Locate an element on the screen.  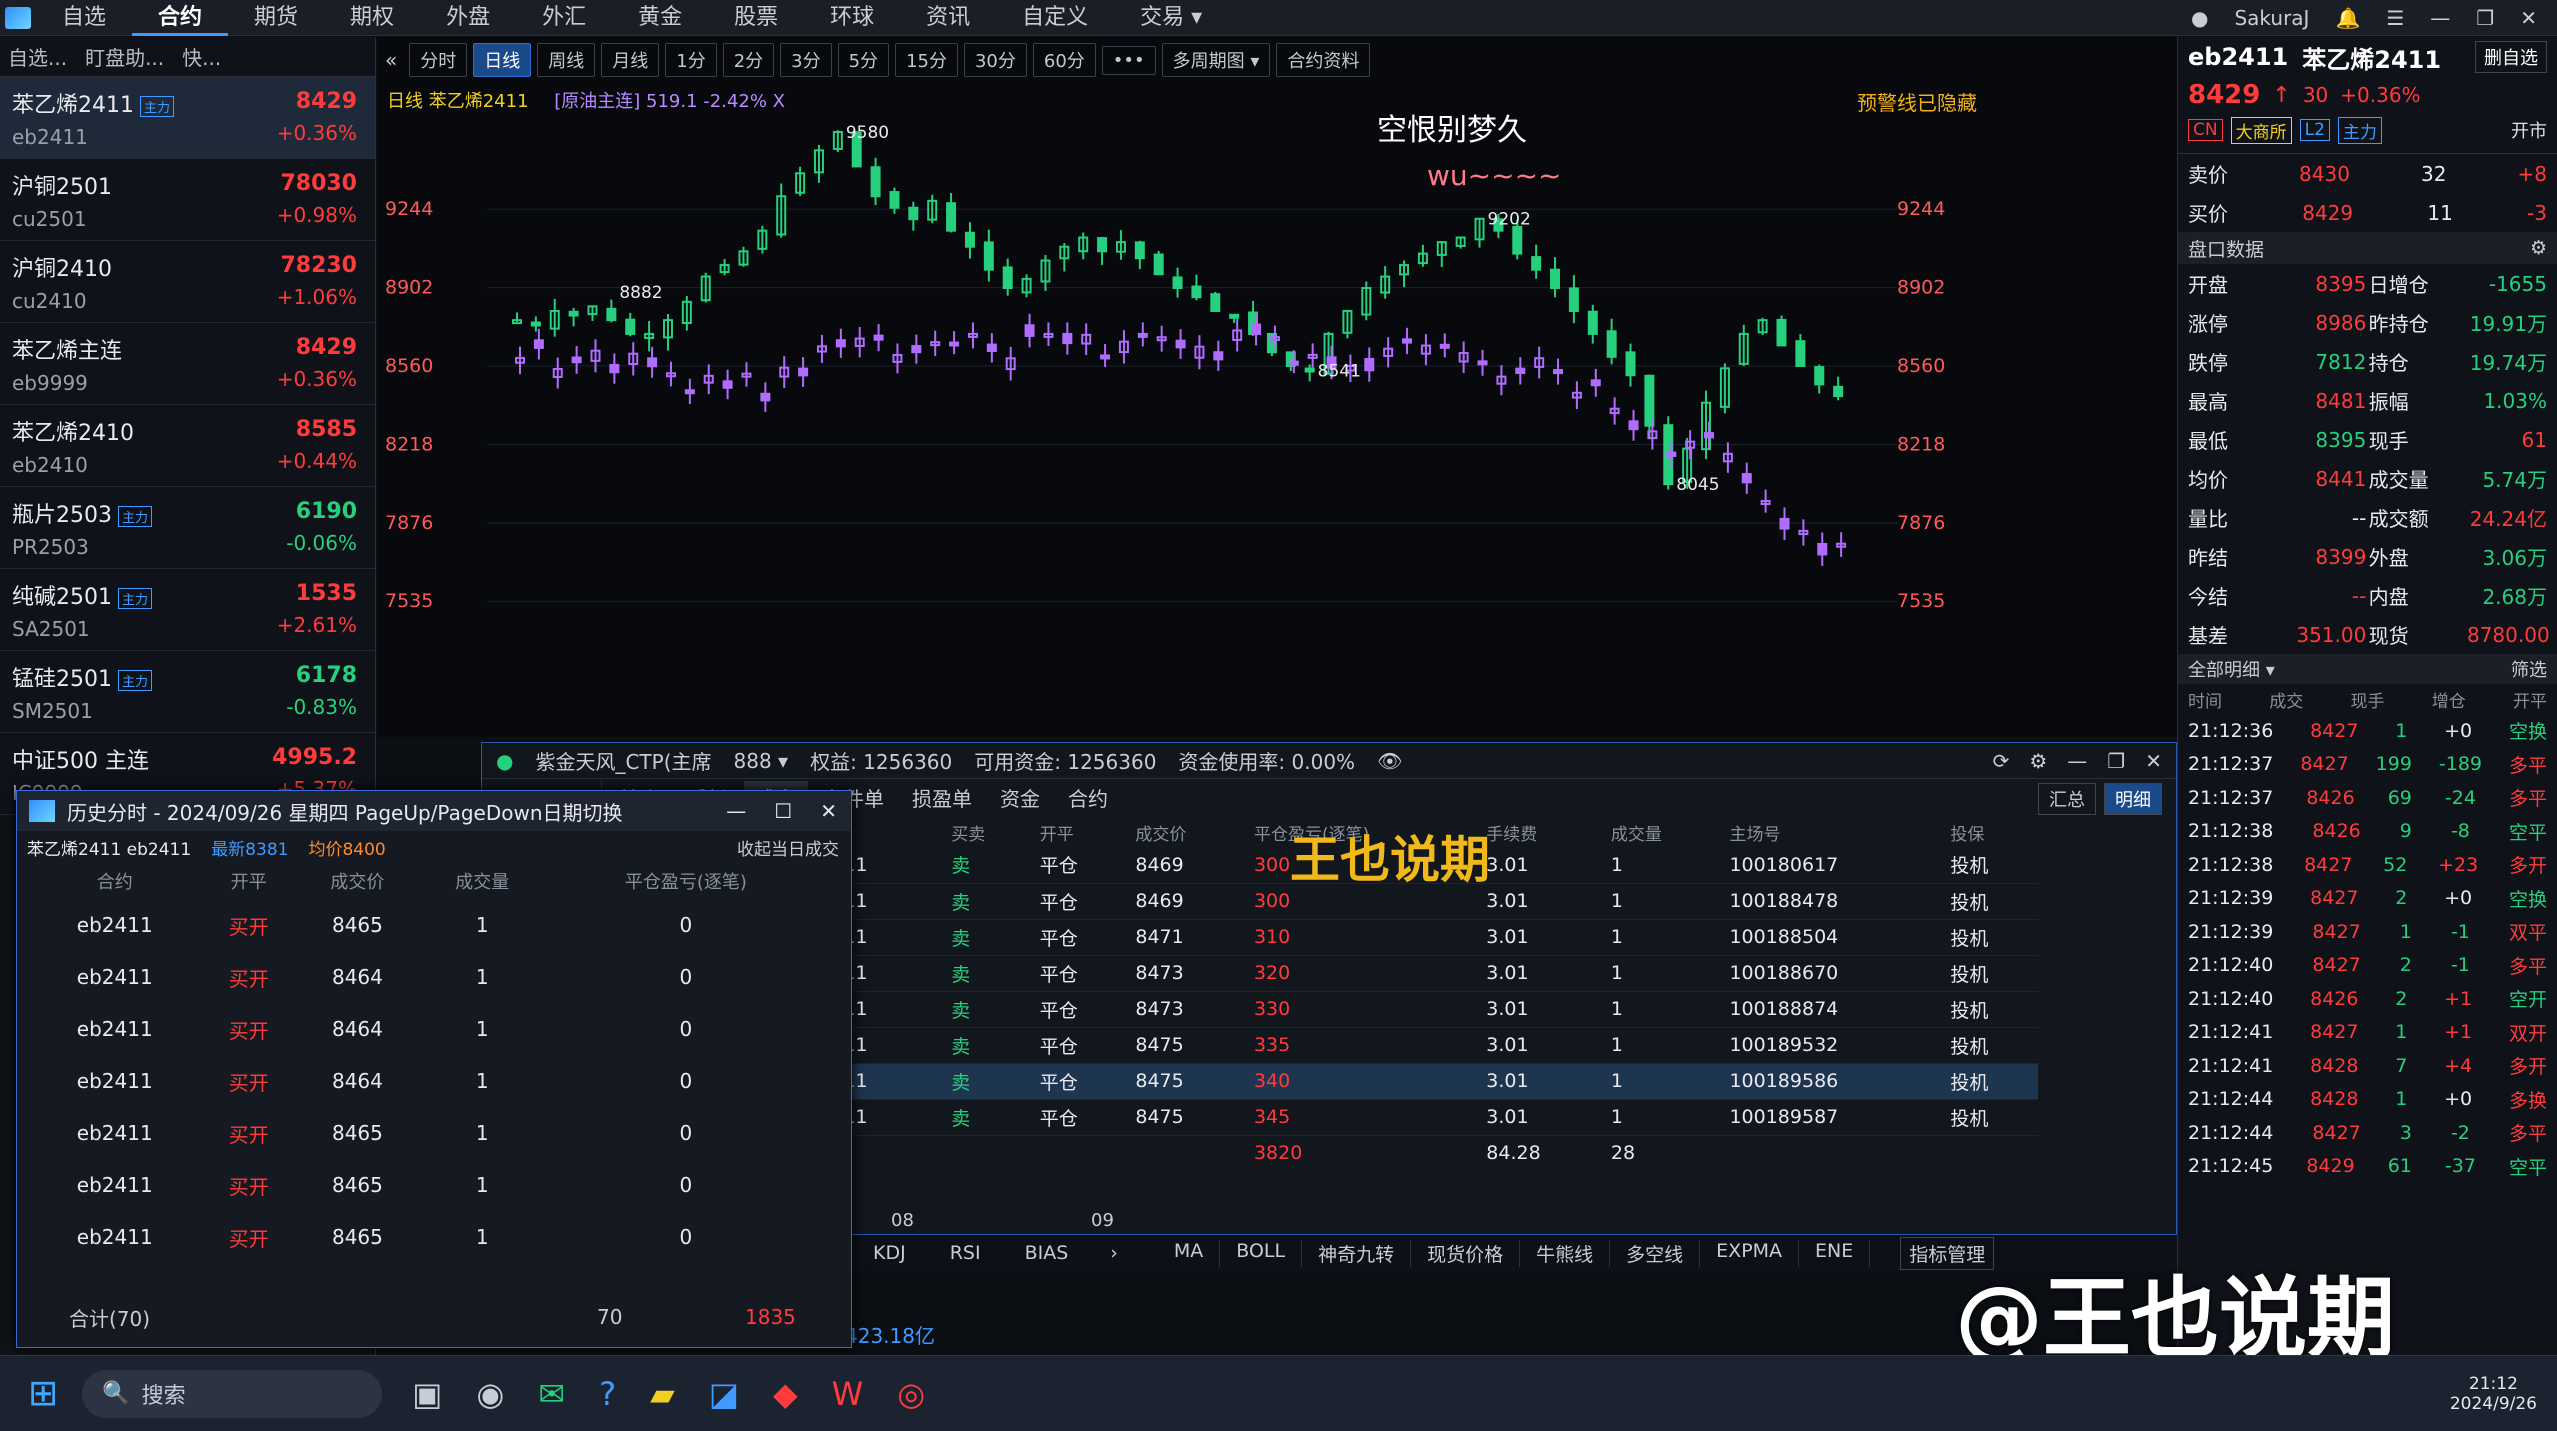
table-cell: eb2411 is located at coordinates (114, 1185).